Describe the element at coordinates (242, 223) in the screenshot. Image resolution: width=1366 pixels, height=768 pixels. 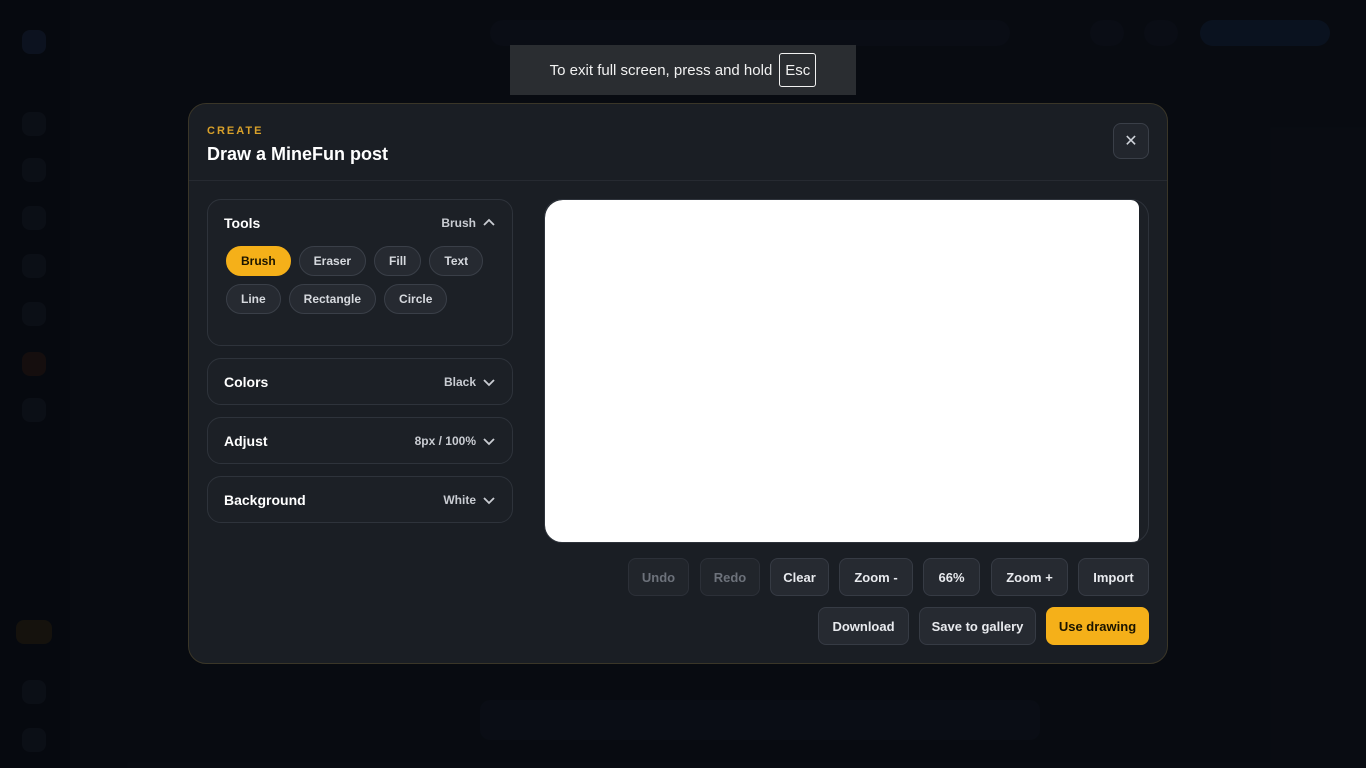
I see `tools-panel-title: Tools` at that location.